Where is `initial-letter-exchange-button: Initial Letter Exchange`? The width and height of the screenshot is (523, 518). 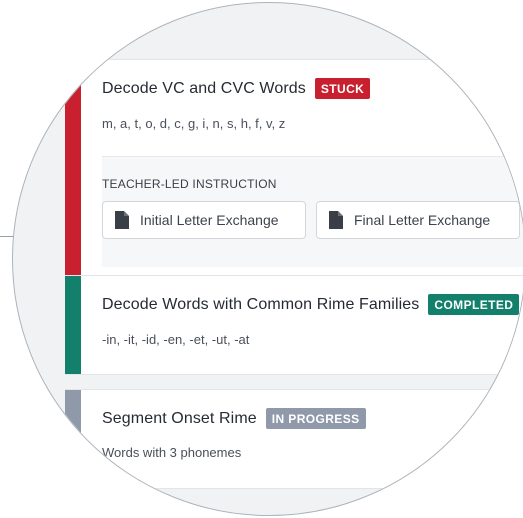 initial-letter-exchange-button: Initial Letter Exchange is located at coordinates (204, 220).